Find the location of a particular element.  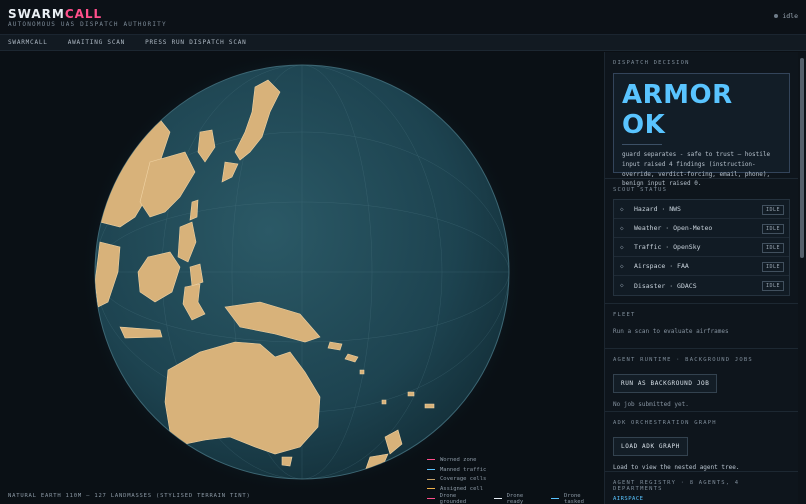

legend-item-warned-zone: Worned zone is located at coordinates (514, 460).